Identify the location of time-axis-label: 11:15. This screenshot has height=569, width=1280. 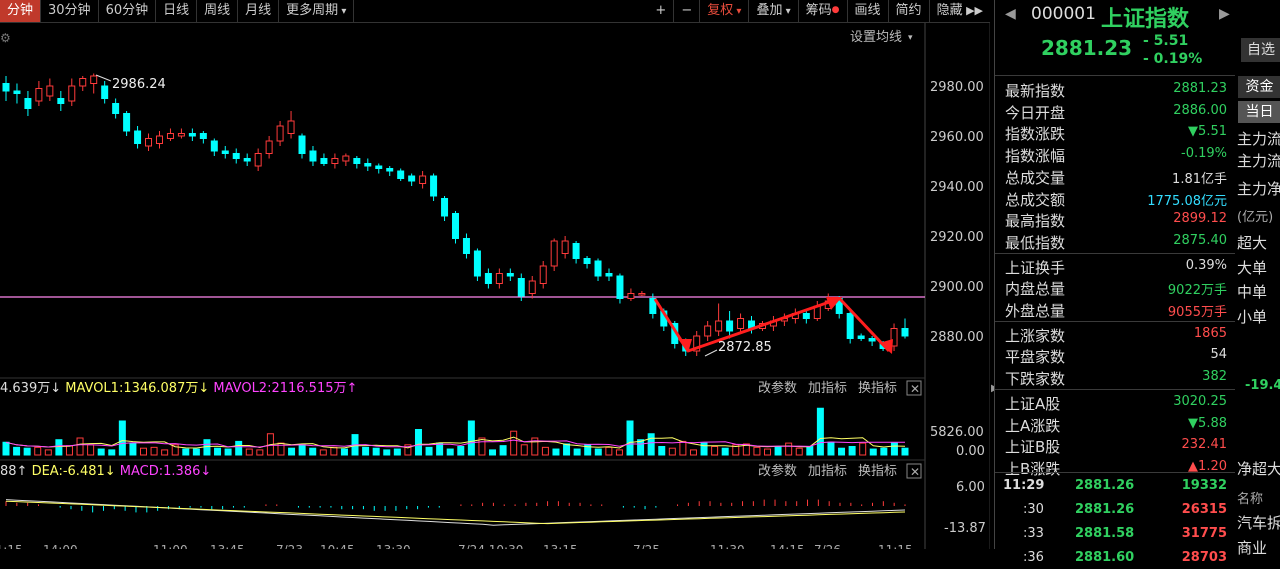
(895, 546).